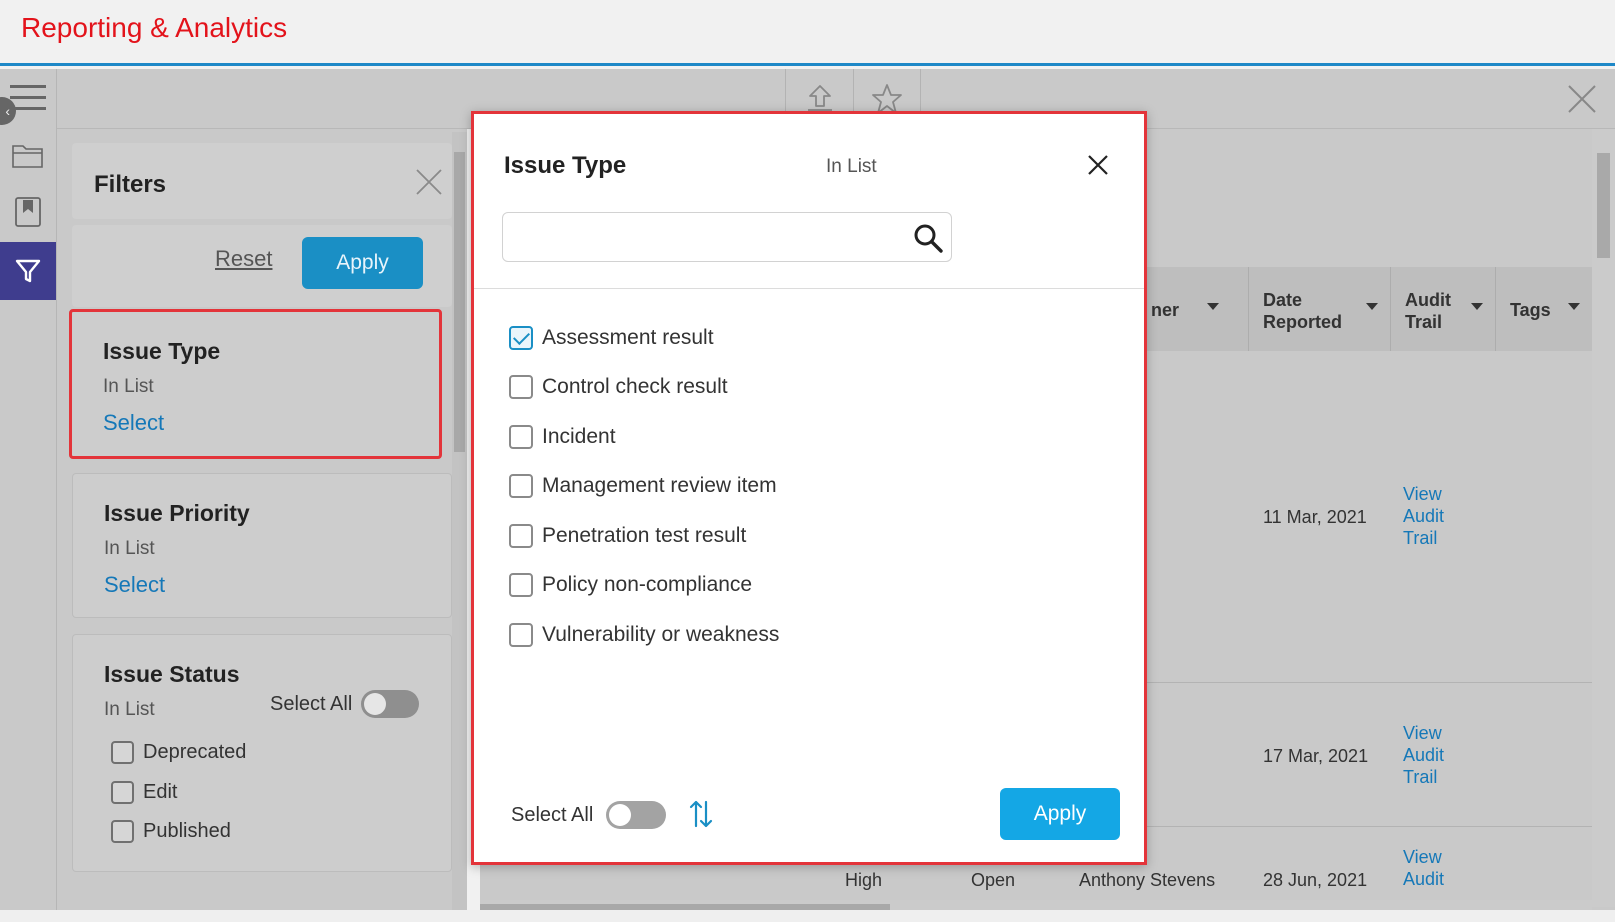  I want to click on dialog-operator: In List, so click(851, 166).